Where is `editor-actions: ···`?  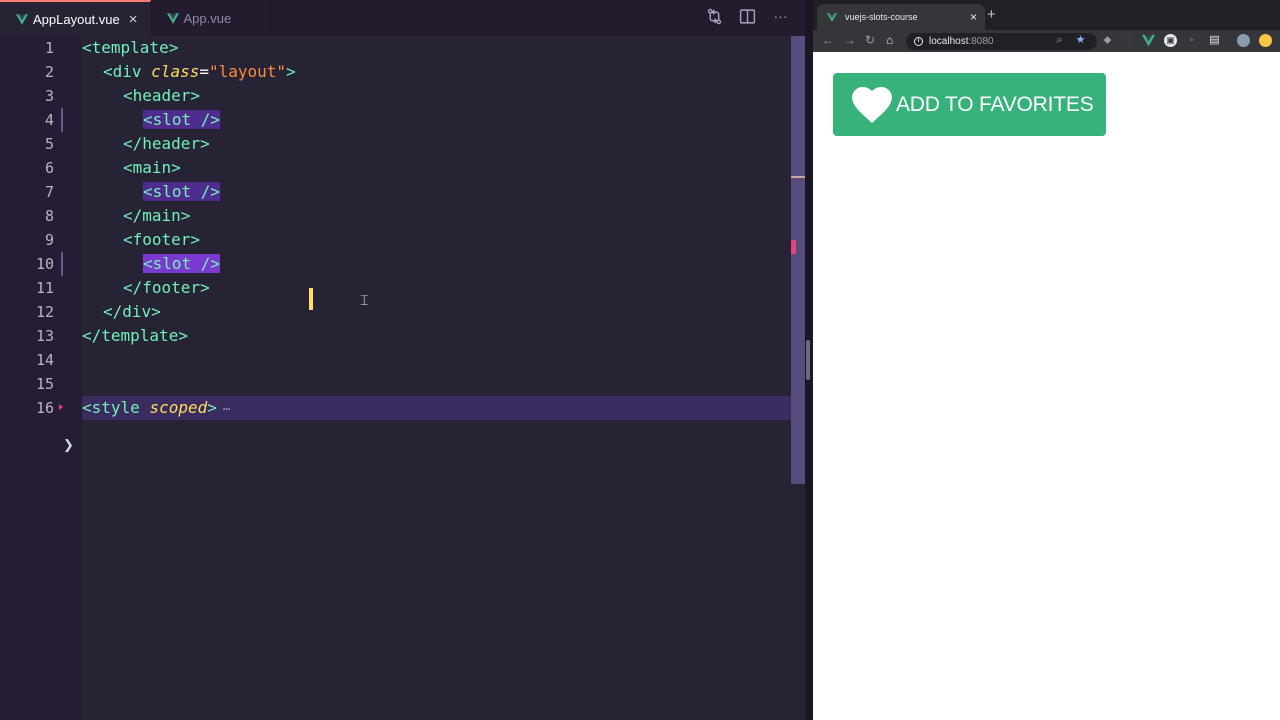
editor-actions: ··· is located at coordinates (747, 16).